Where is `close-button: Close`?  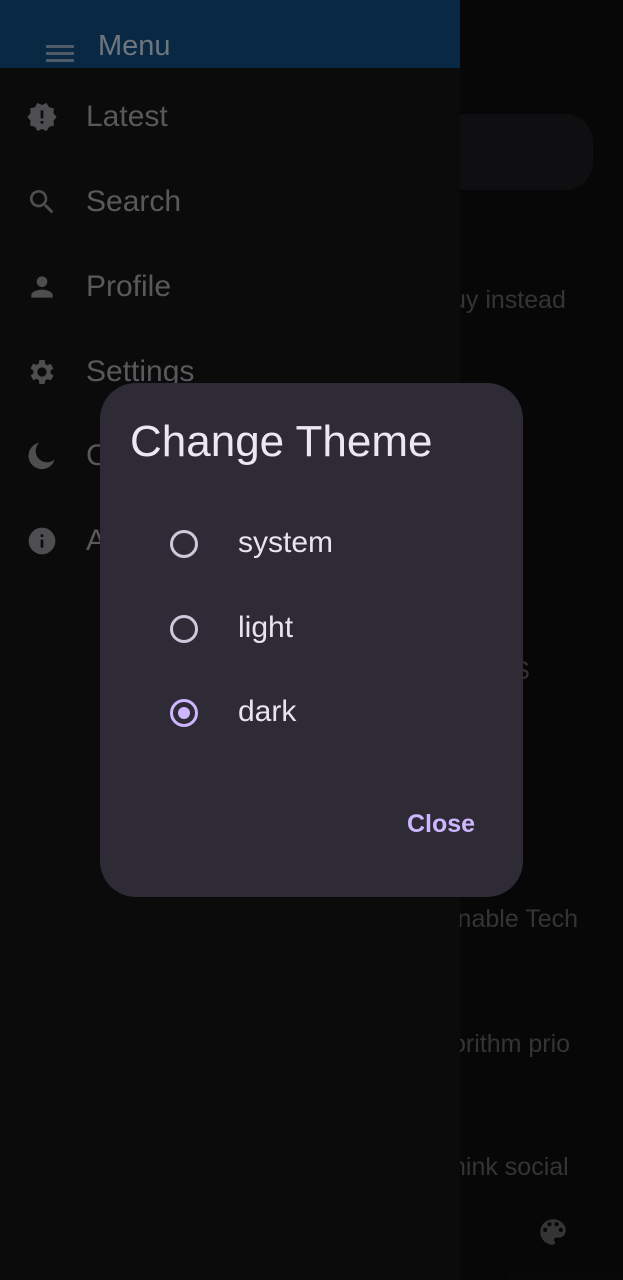 close-button: Close is located at coordinates (441, 824).